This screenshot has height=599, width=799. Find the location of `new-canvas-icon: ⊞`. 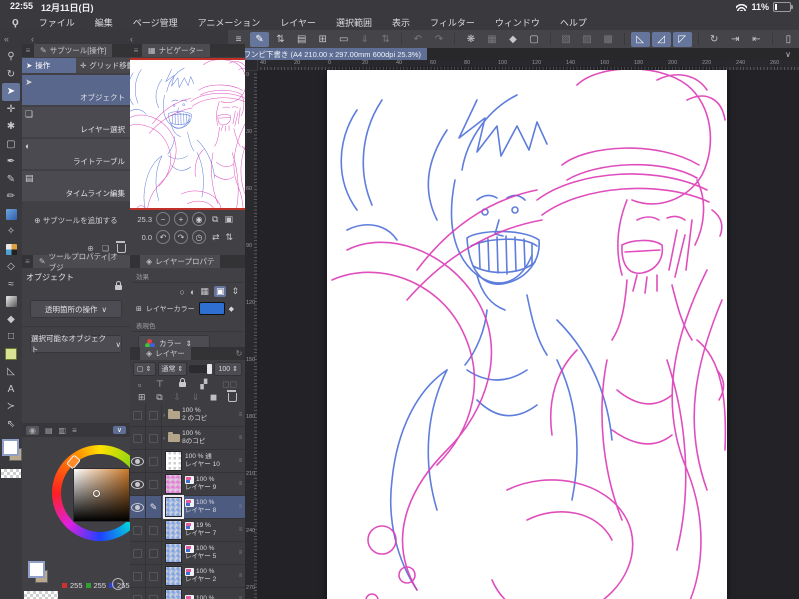

new-canvas-icon: ⊞ is located at coordinates (322, 39).